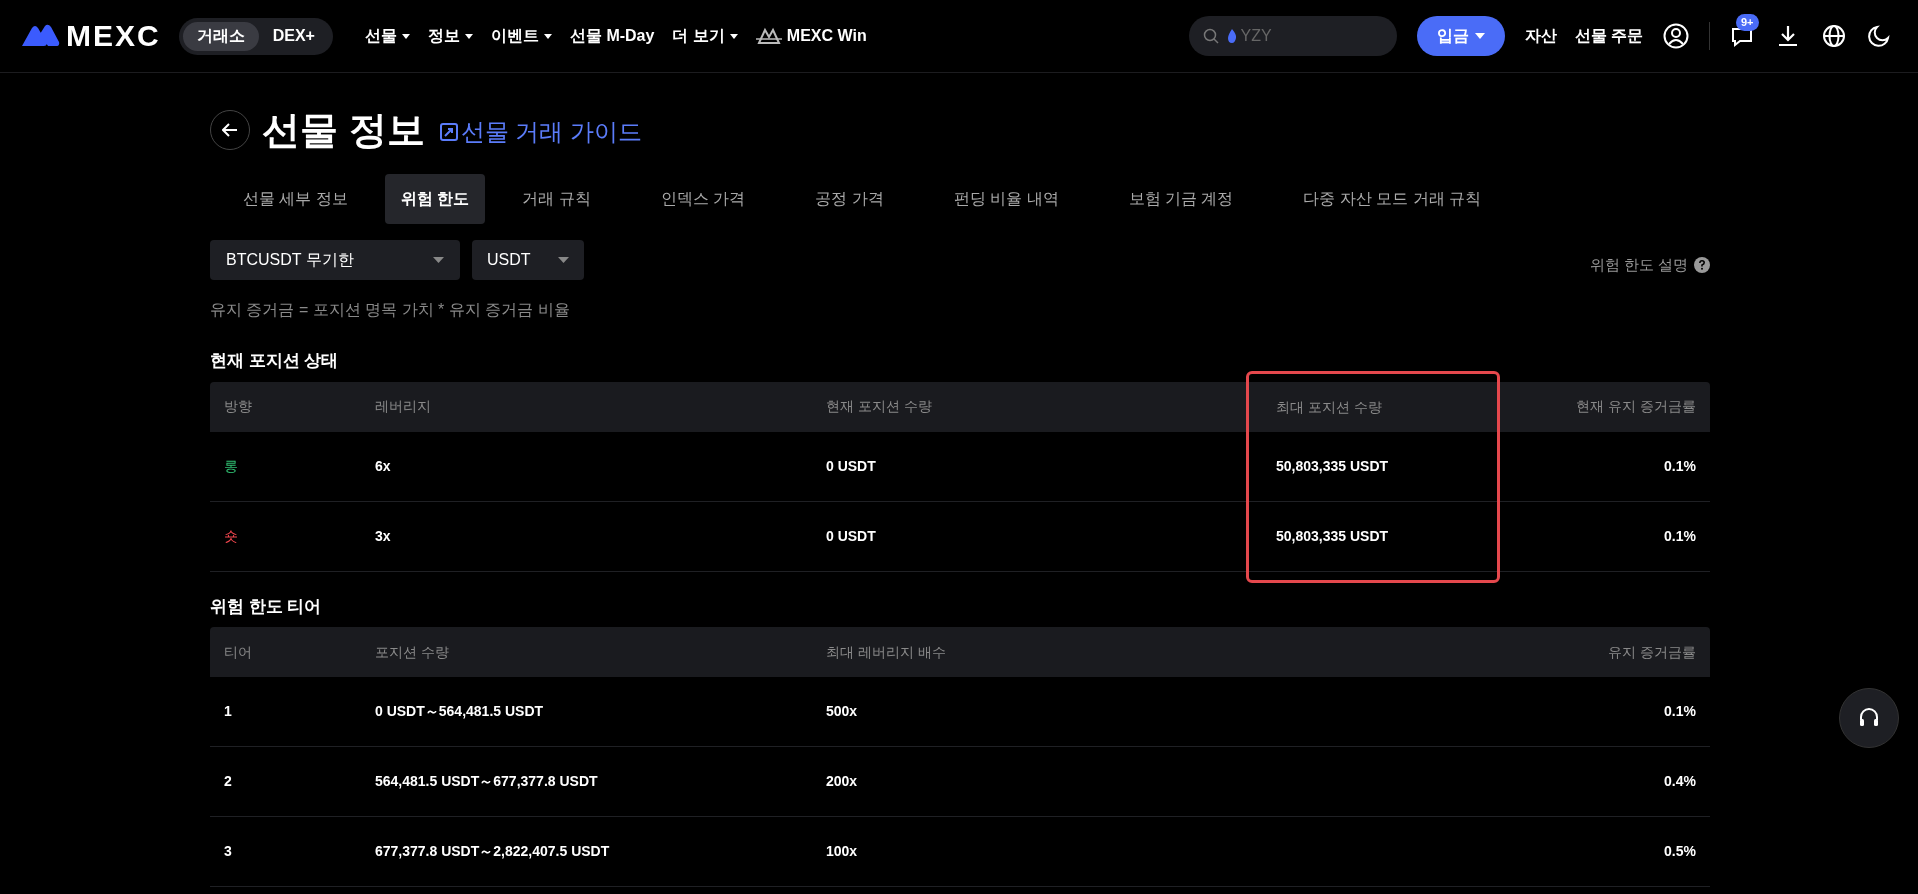  What do you see at coordinates (383, 466) in the screenshot?
I see `table-cell-text: 6x` at bounding box center [383, 466].